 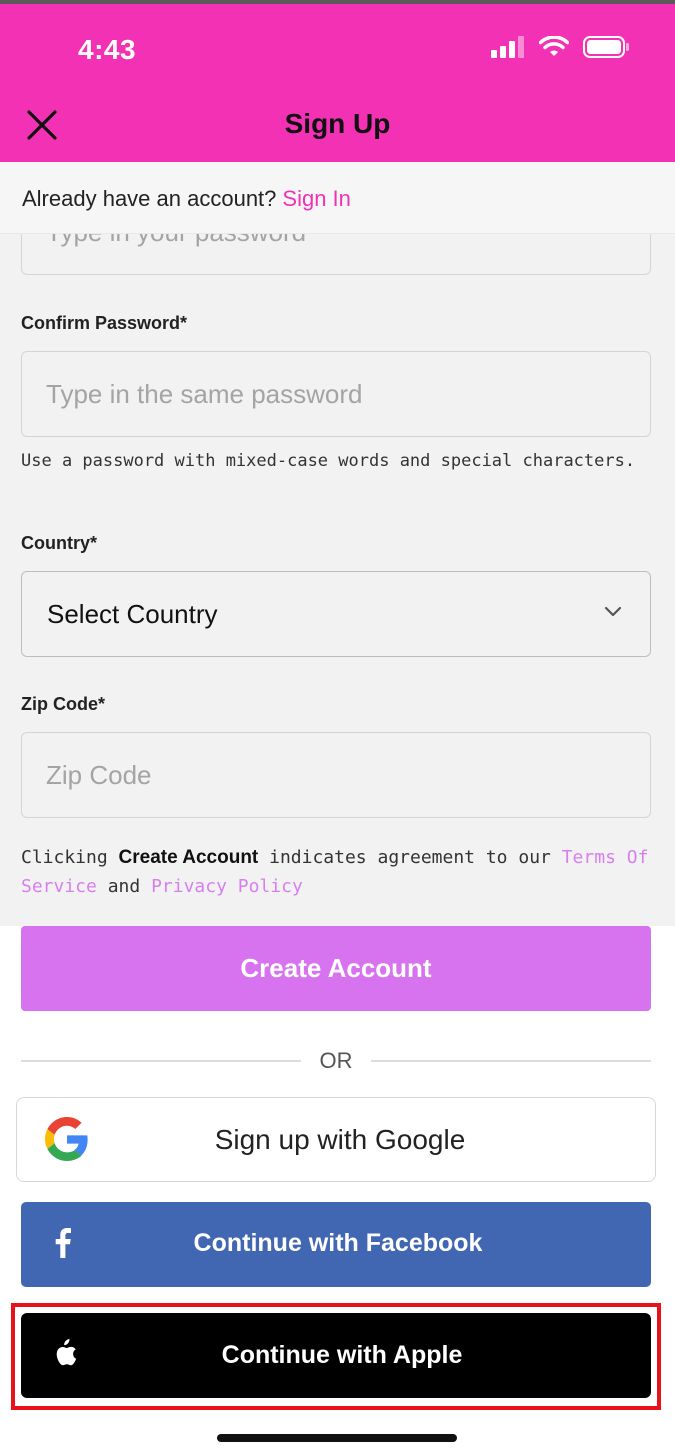 What do you see at coordinates (606, 47) in the screenshot?
I see `battery-icon` at bounding box center [606, 47].